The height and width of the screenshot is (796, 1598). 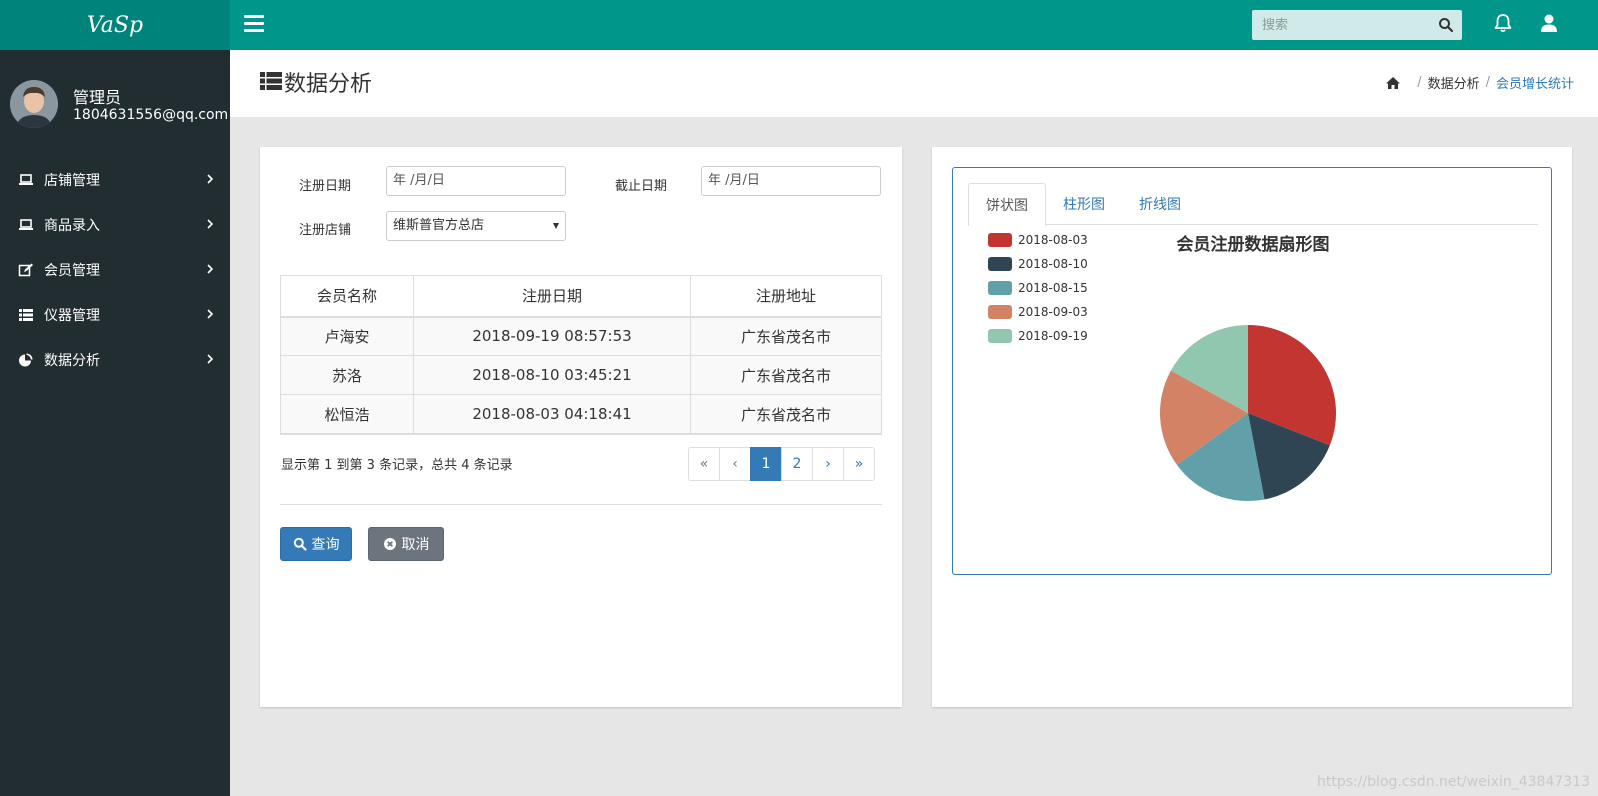 I want to click on legend-item: 2018-08-03, so click(x=1038, y=240).